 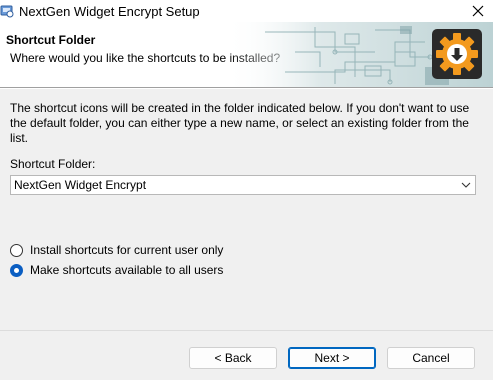 I want to click on window-title: NextGen Widget Encrypt Setup, so click(x=109, y=11).